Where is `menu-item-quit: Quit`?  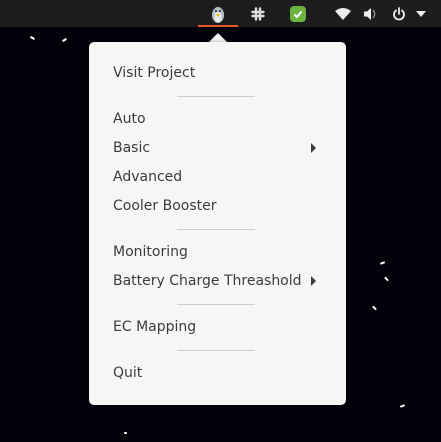
menu-item-quit: Quit is located at coordinates (217, 373).